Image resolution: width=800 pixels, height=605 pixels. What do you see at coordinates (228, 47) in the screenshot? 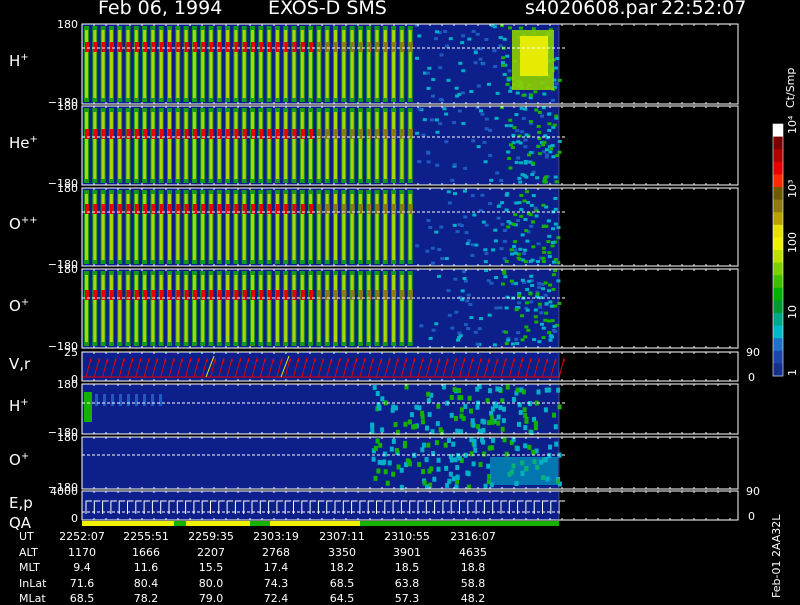
I see `spectral-peak` at bounding box center [228, 47].